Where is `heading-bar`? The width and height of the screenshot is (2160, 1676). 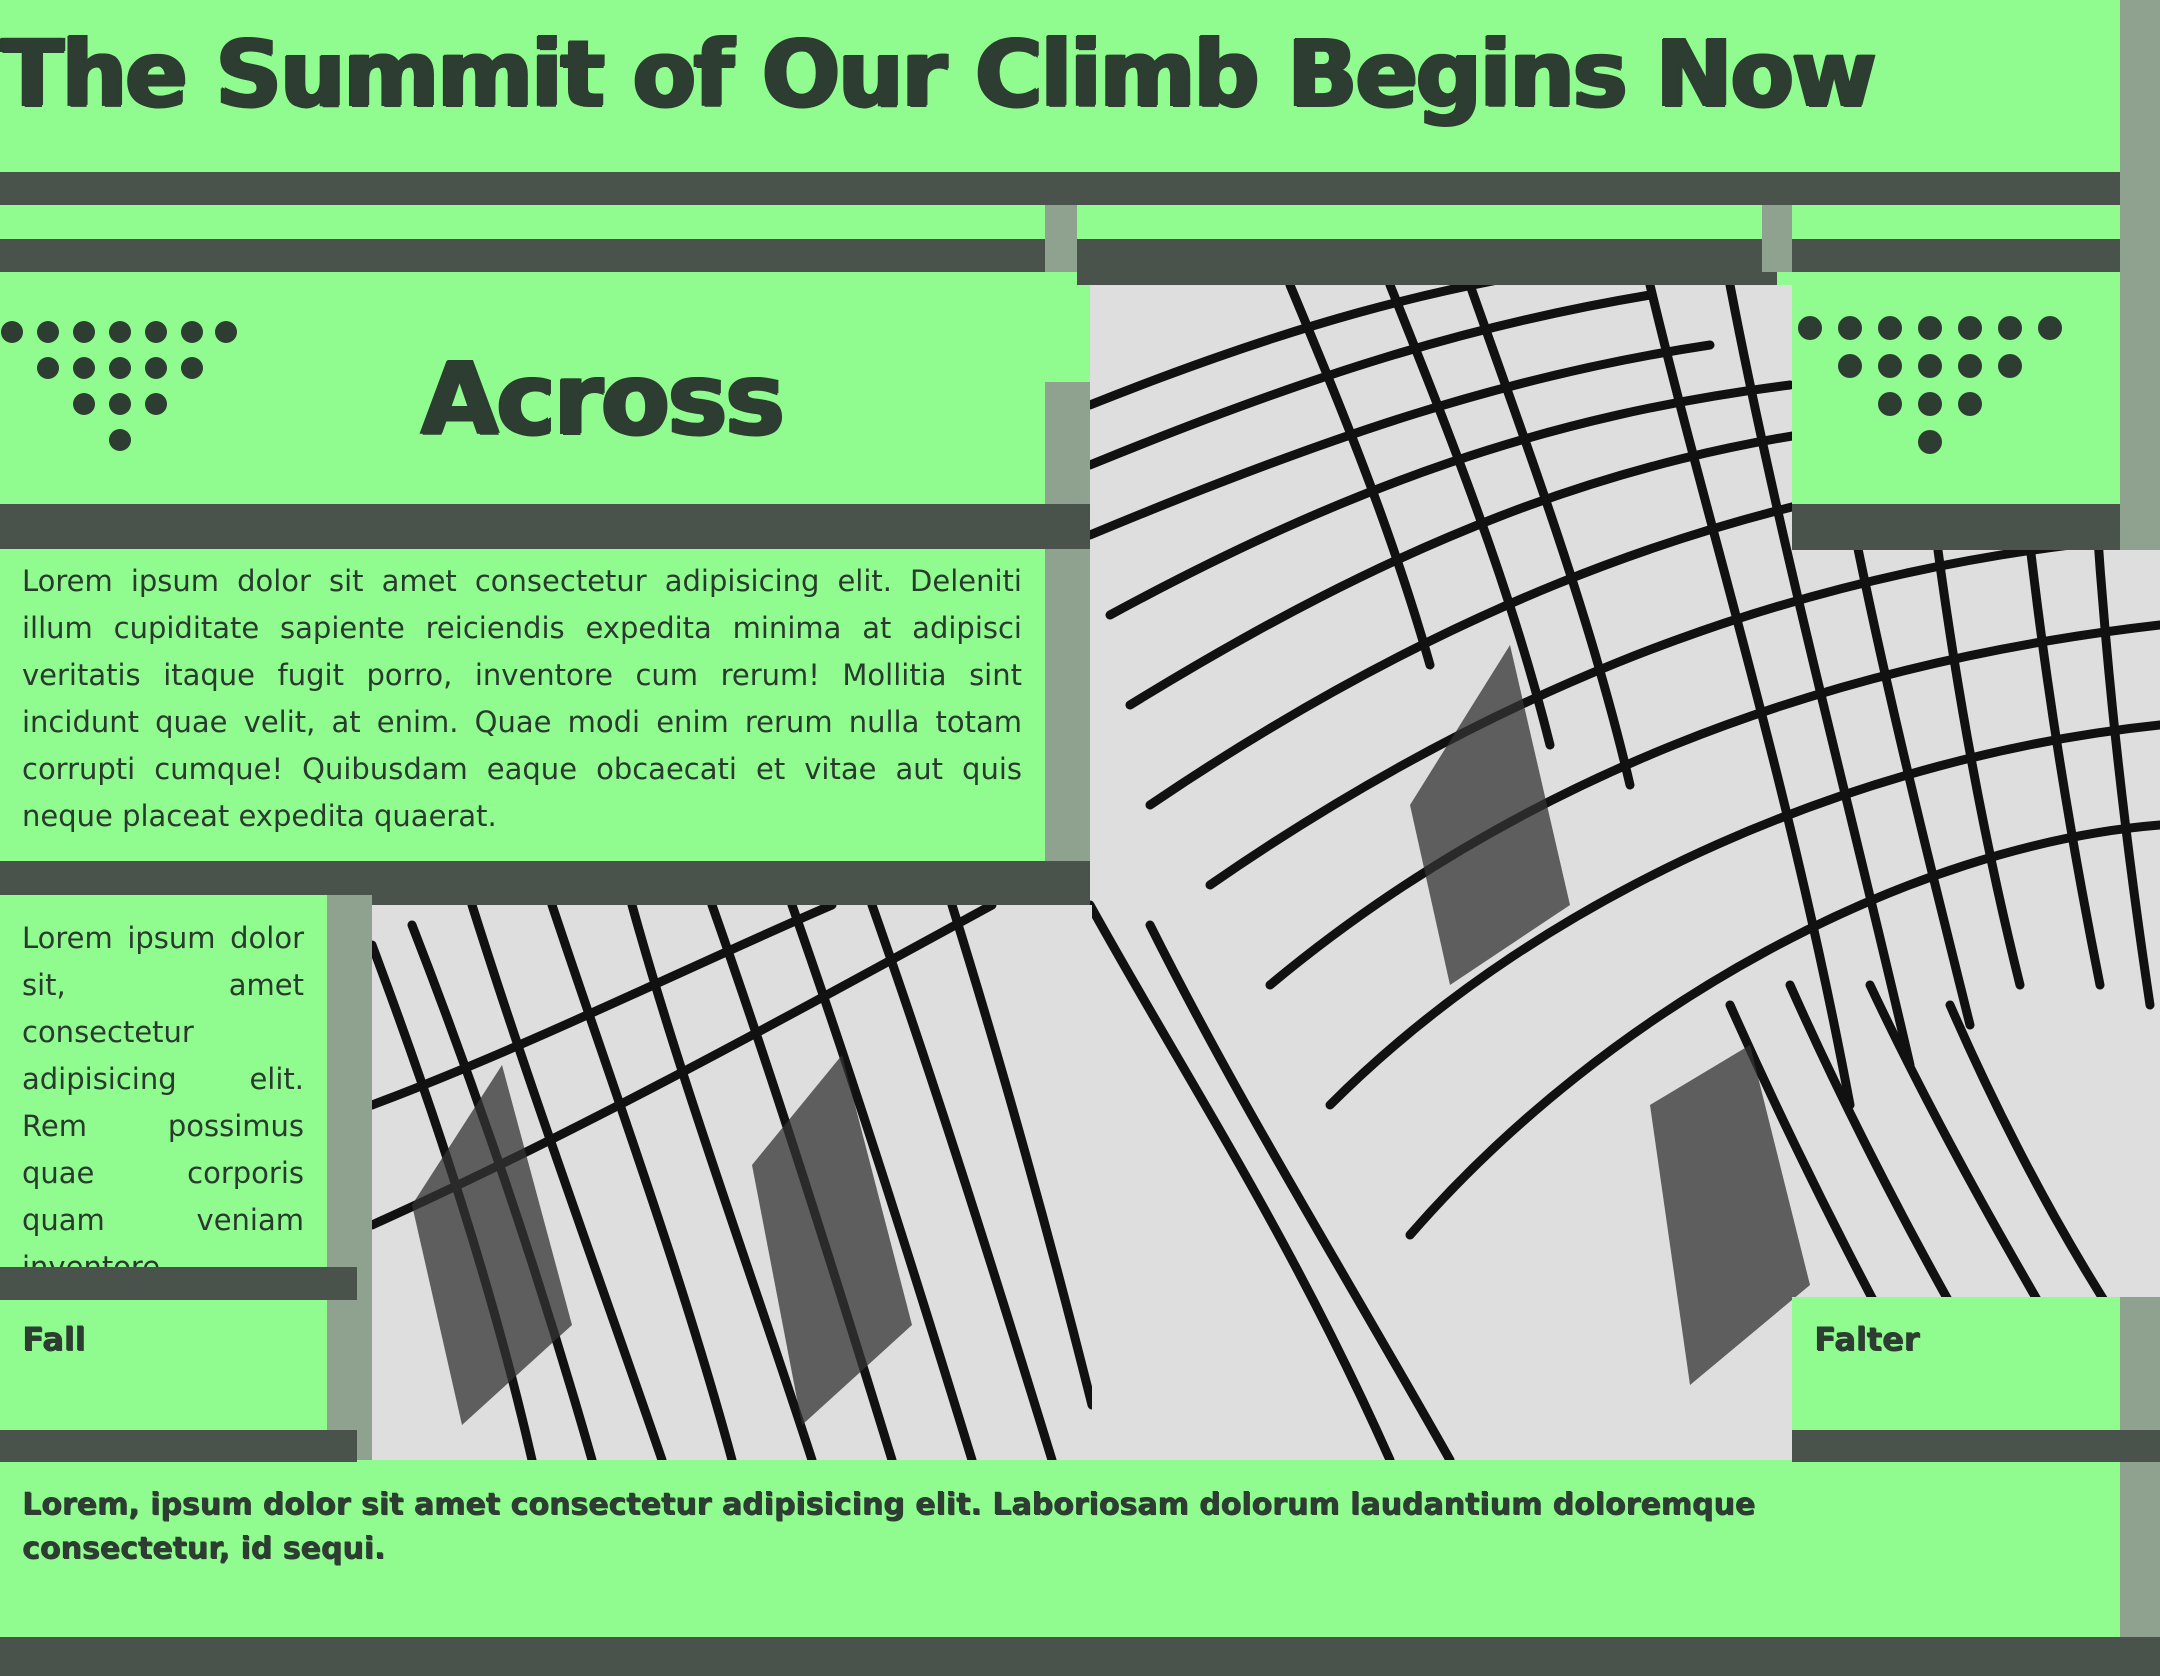 heading-bar is located at coordinates (545, 526).